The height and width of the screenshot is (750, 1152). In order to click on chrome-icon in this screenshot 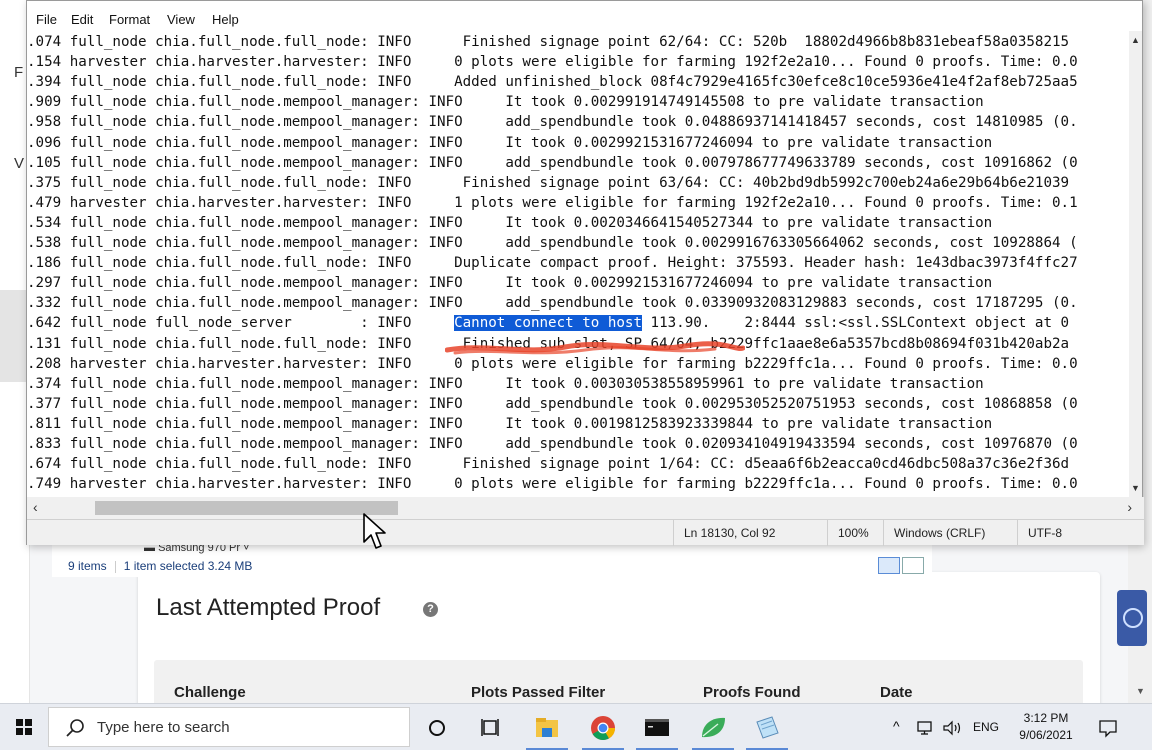, I will do `click(603, 728)`.